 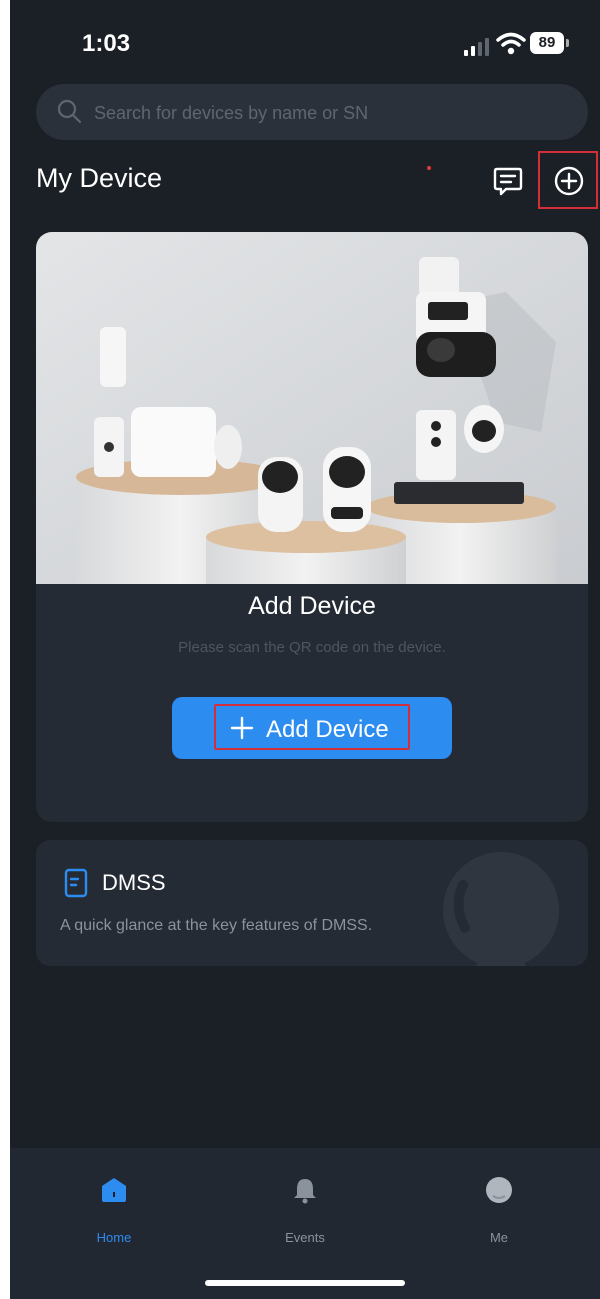 I want to click on user-icon, so click(x=499, y=1190).